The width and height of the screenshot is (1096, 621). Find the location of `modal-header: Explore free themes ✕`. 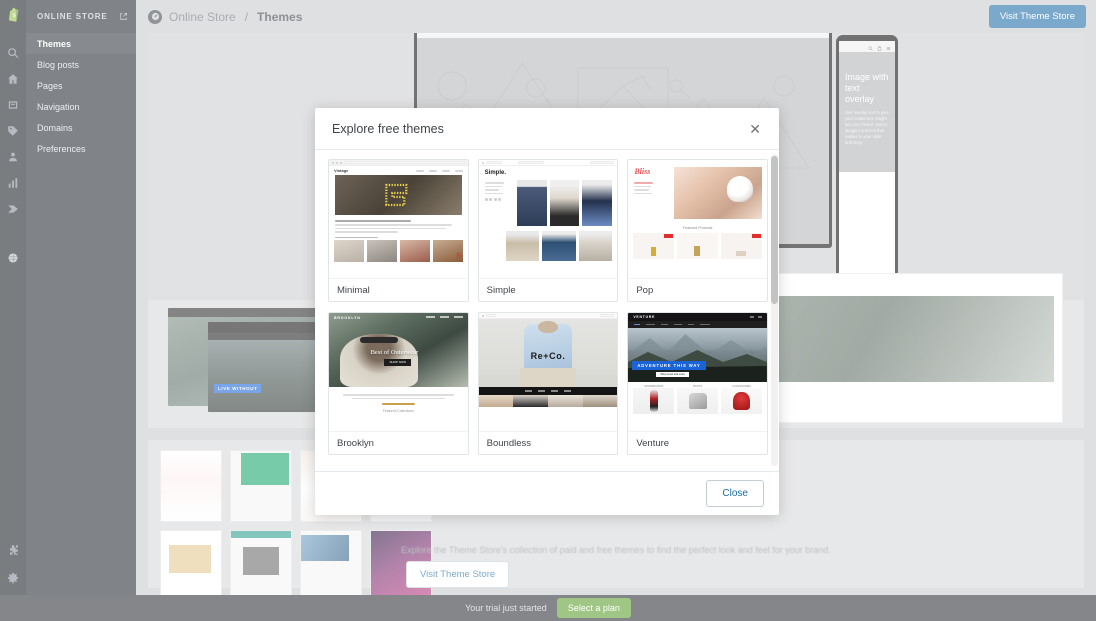

modal-header: Explore free themes ✕ is located at coordinates (547, 129).